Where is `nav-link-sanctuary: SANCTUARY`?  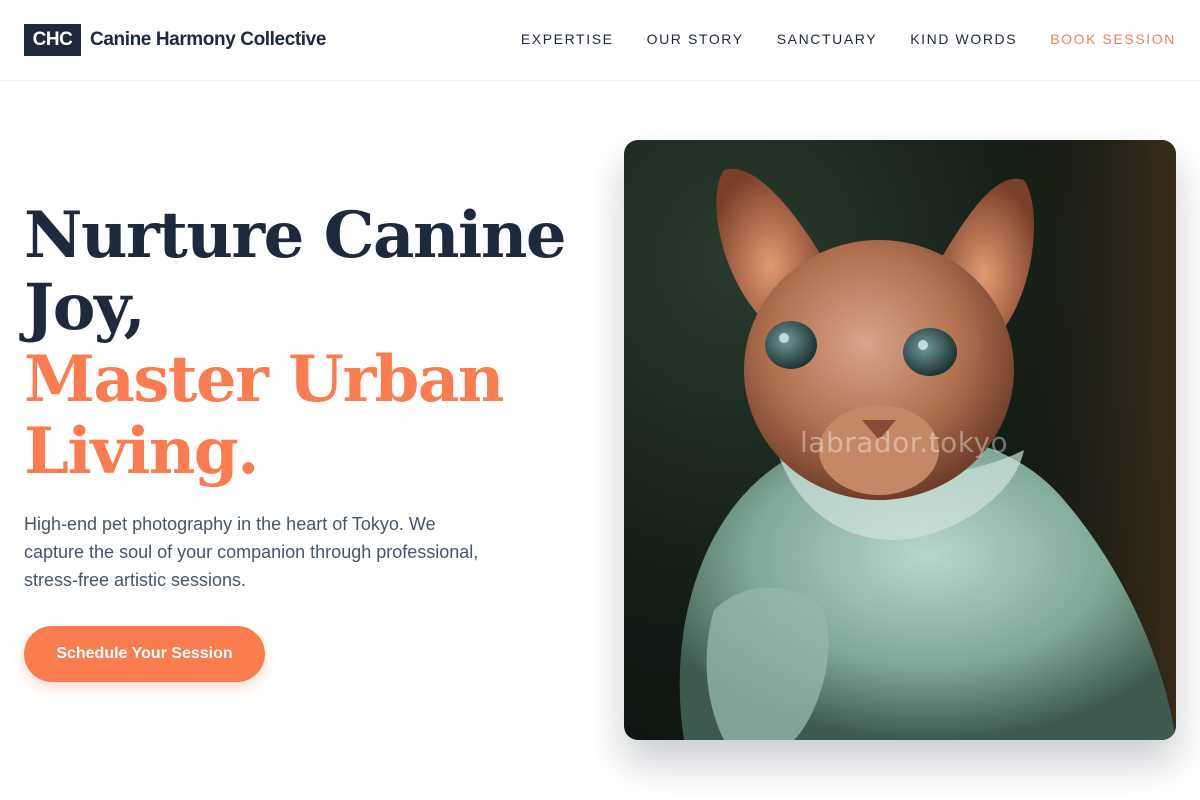
nav-link-sanctuary: SANCTUARY is located at coordinates (827, 39).